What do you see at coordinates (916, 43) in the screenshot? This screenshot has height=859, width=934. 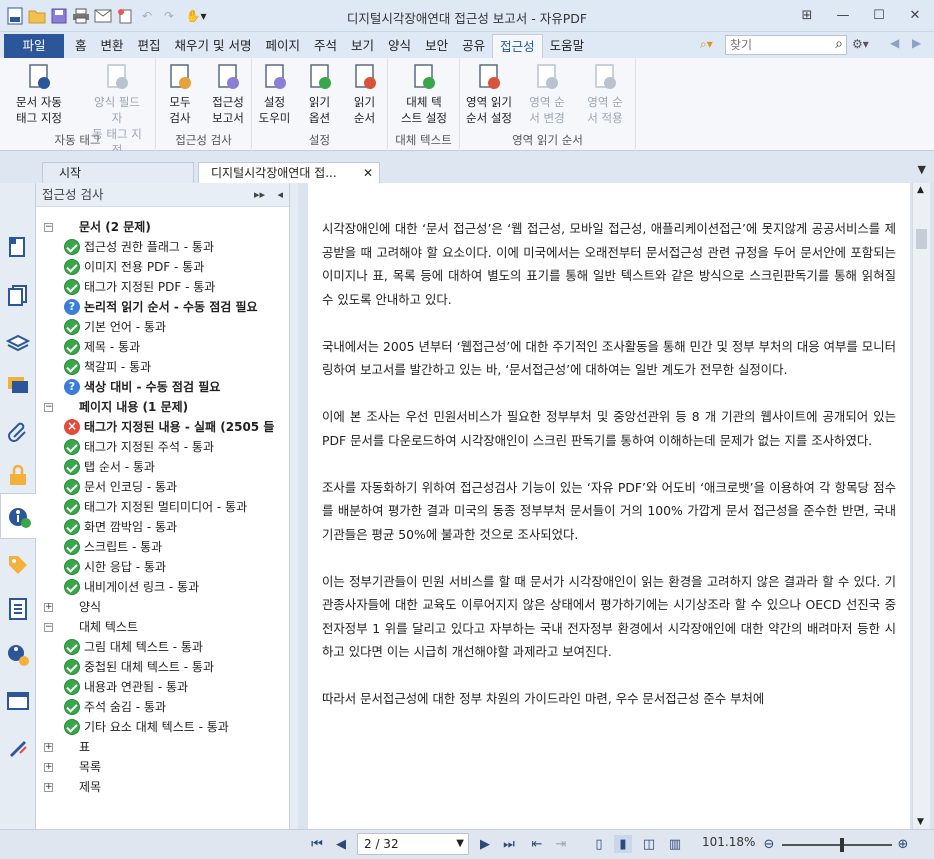 I see `next-result-icon: ▶` at bounding box center [916, 43].